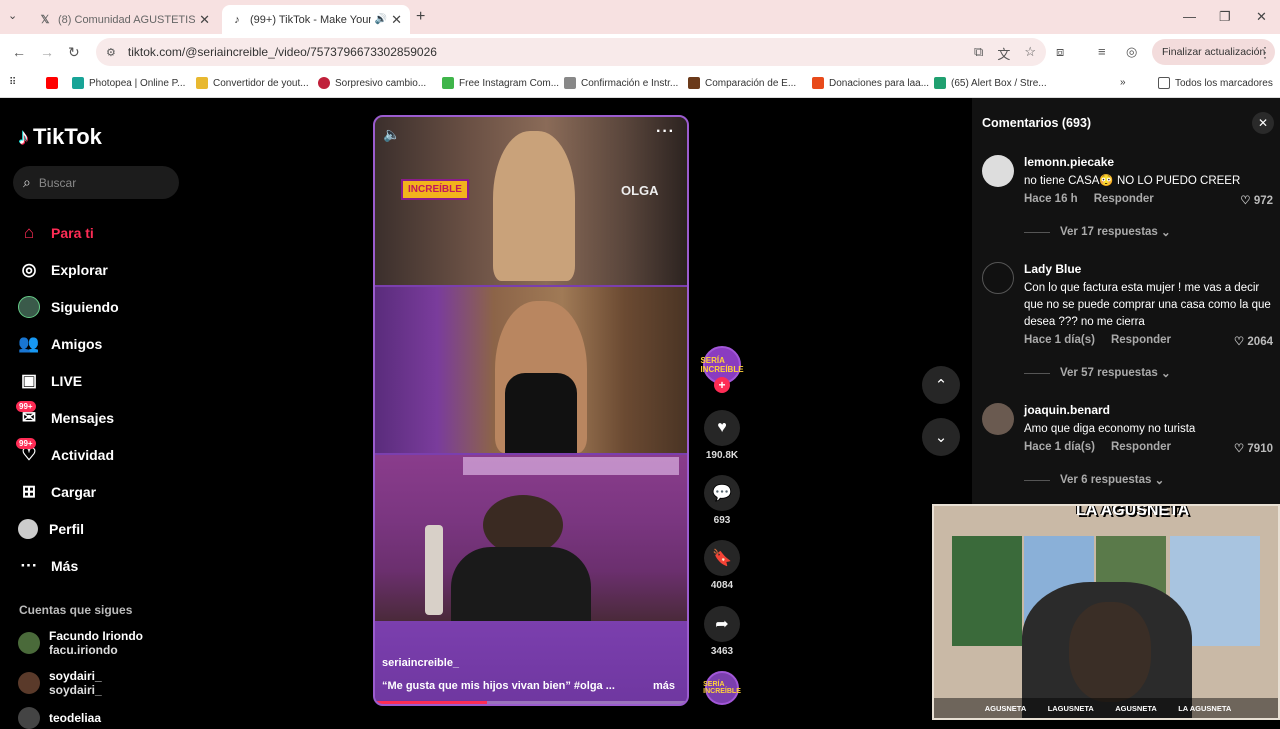 This screenshot has height=729, width=1280. What do you see at coordinates (96, 636) in the screenshot?
I see `account-name: Facundo Iriondo` at bounding box center [96, 636].